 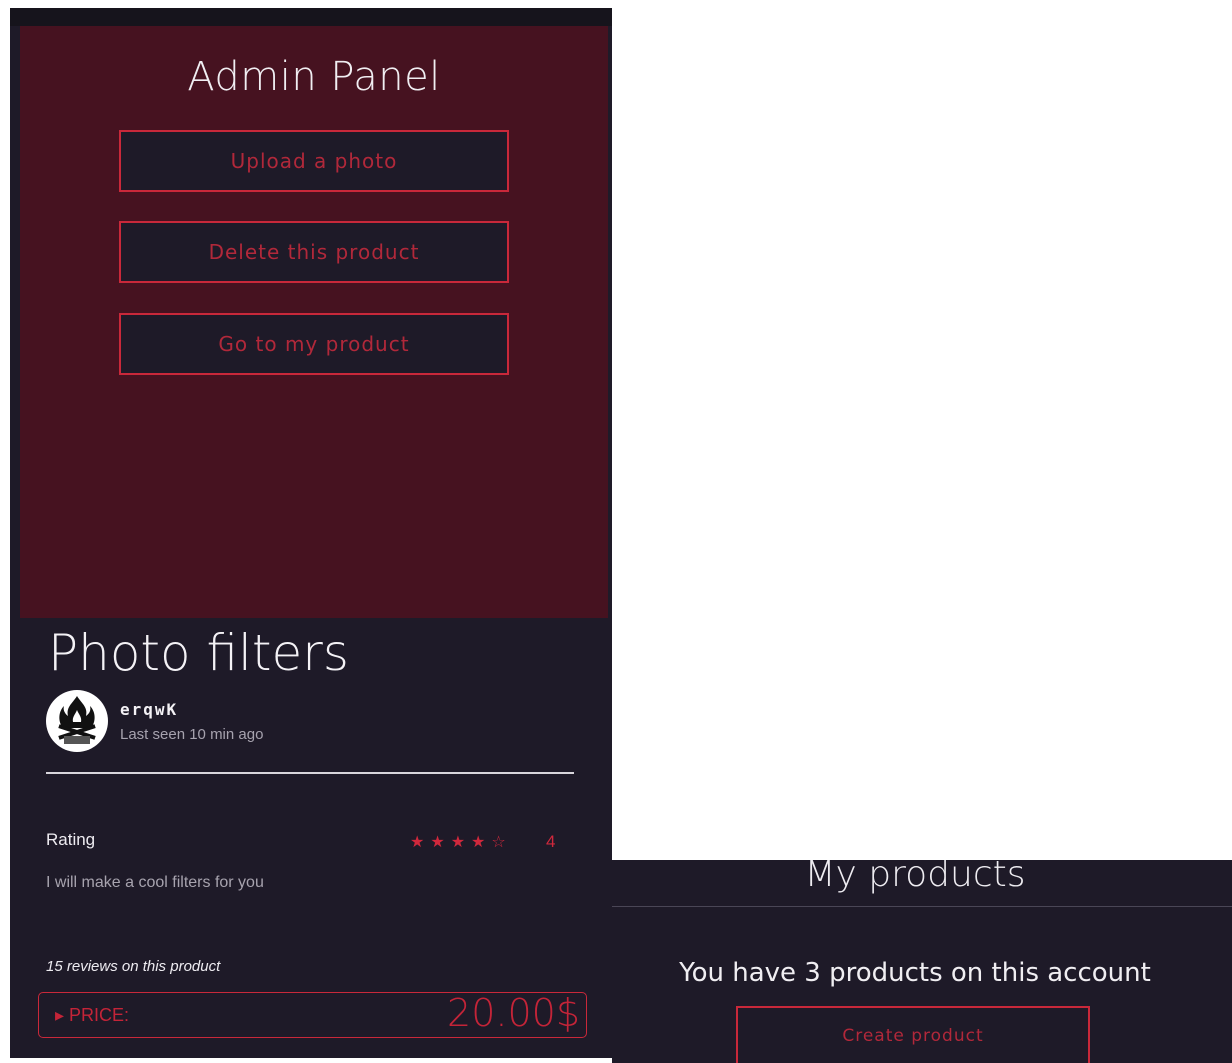 I want to click on my-products-divider, so click(x=922, y=906).